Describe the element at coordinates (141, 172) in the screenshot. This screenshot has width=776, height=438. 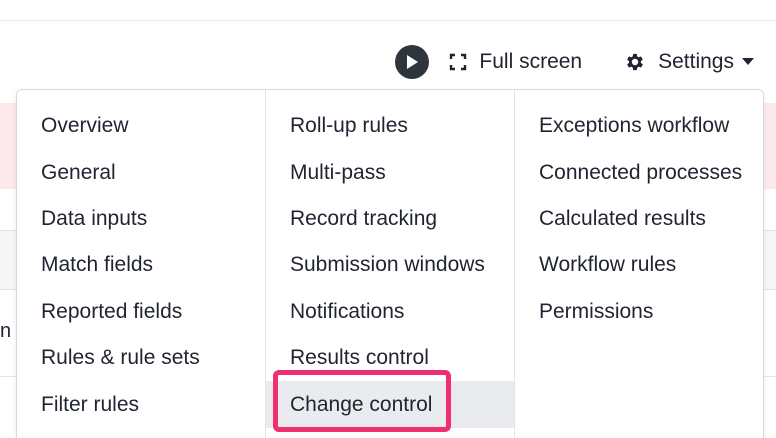
I see `menu-item-general: General` at that location.